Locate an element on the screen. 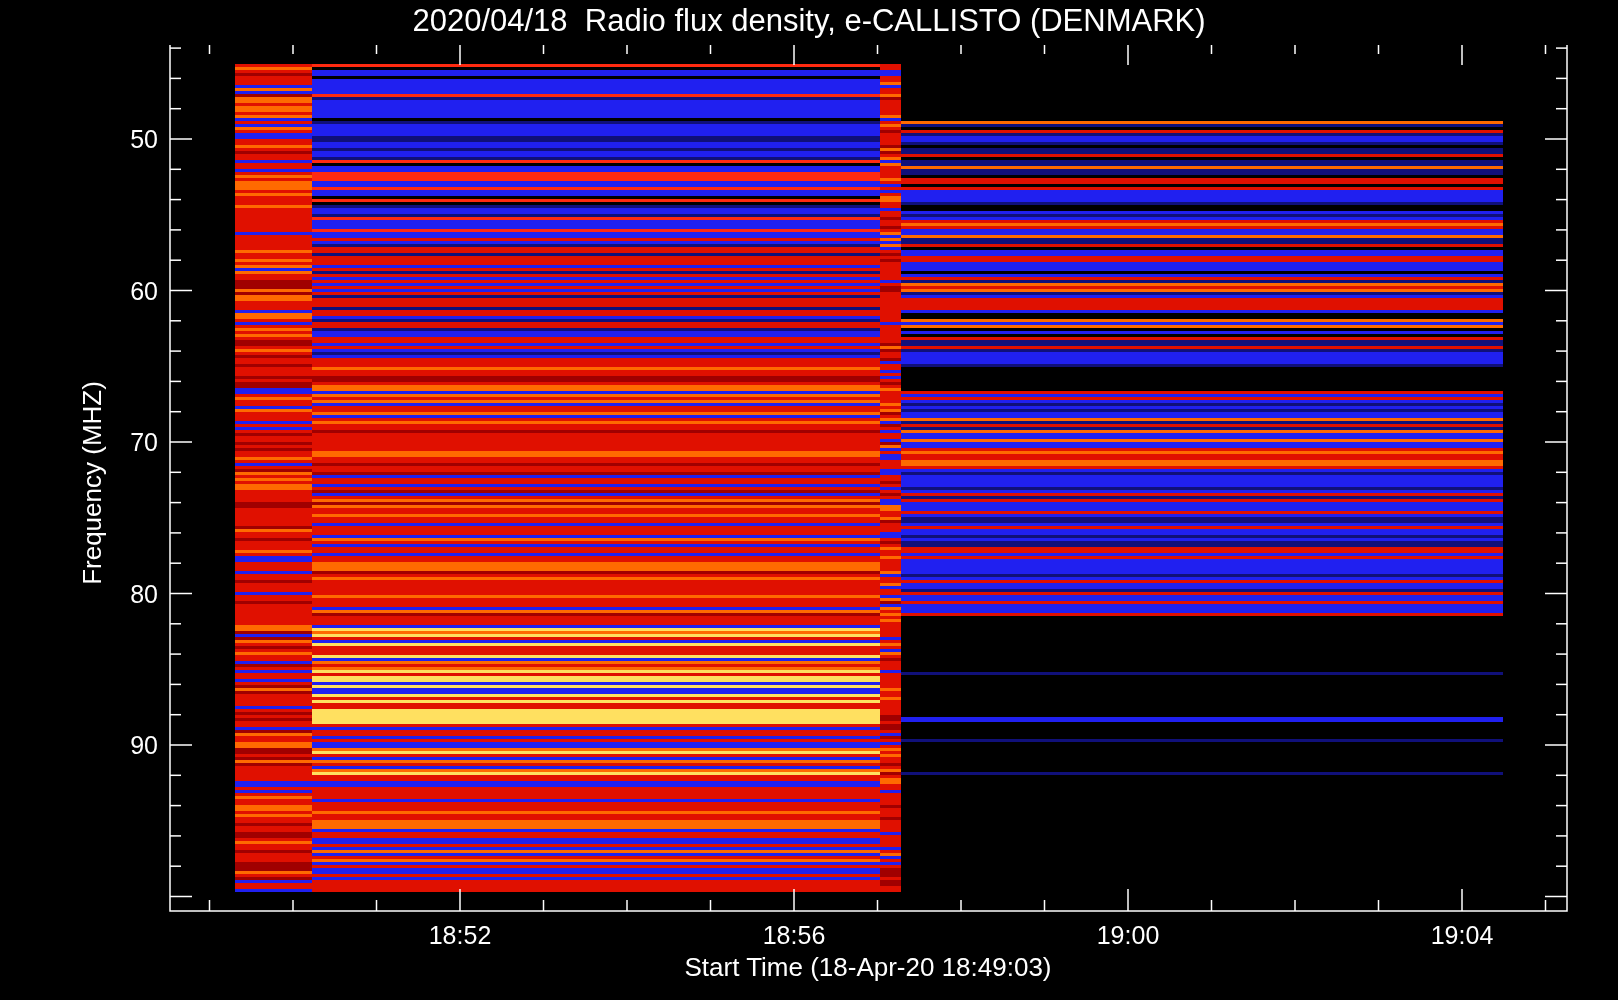  x-tick-label: 18:56 is located at coordinates (794, 935).